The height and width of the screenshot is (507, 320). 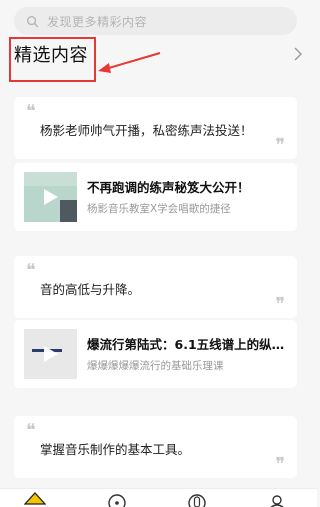 I want to click on course-card: 不再跑调的练声秘笈大公开！ 杨影音乐教室X学会唱歌的捷径, so click(x=155, y=197).